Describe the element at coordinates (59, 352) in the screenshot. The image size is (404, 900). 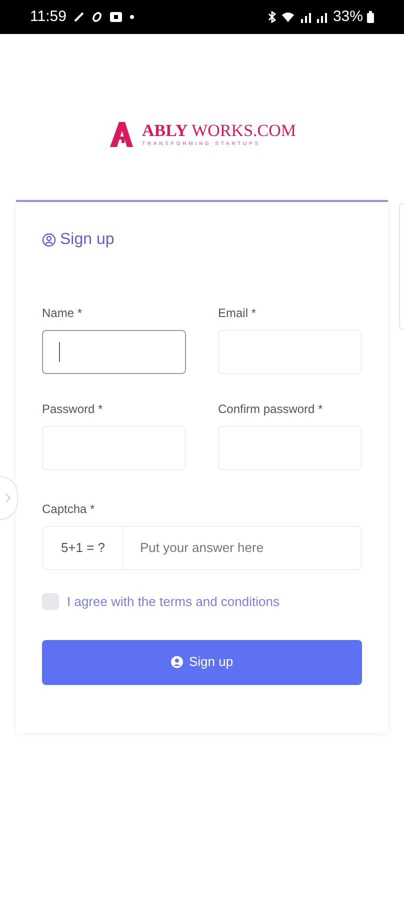
I see `text-cursor` at that location.